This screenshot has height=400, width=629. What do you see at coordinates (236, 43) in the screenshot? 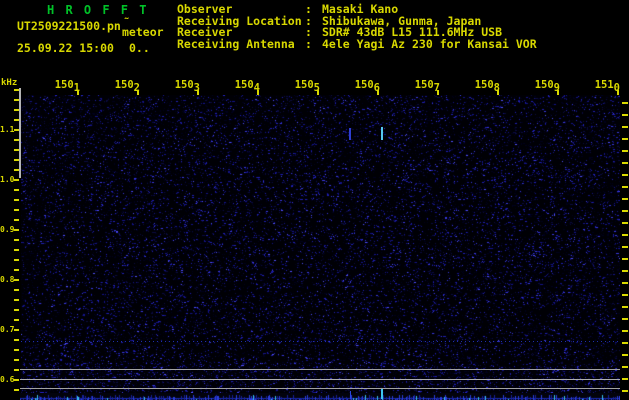
I see `field-label: Receiving Antenna` at bounding box center [236, 43].